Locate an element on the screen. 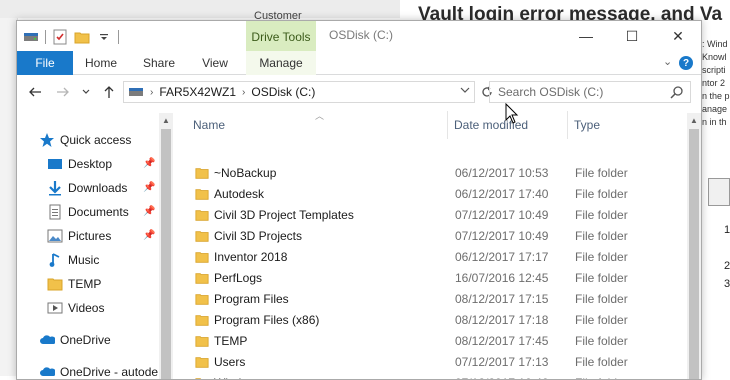 This screenshot has width=730, height=380. search-icon is located at coordinates (677, 93).